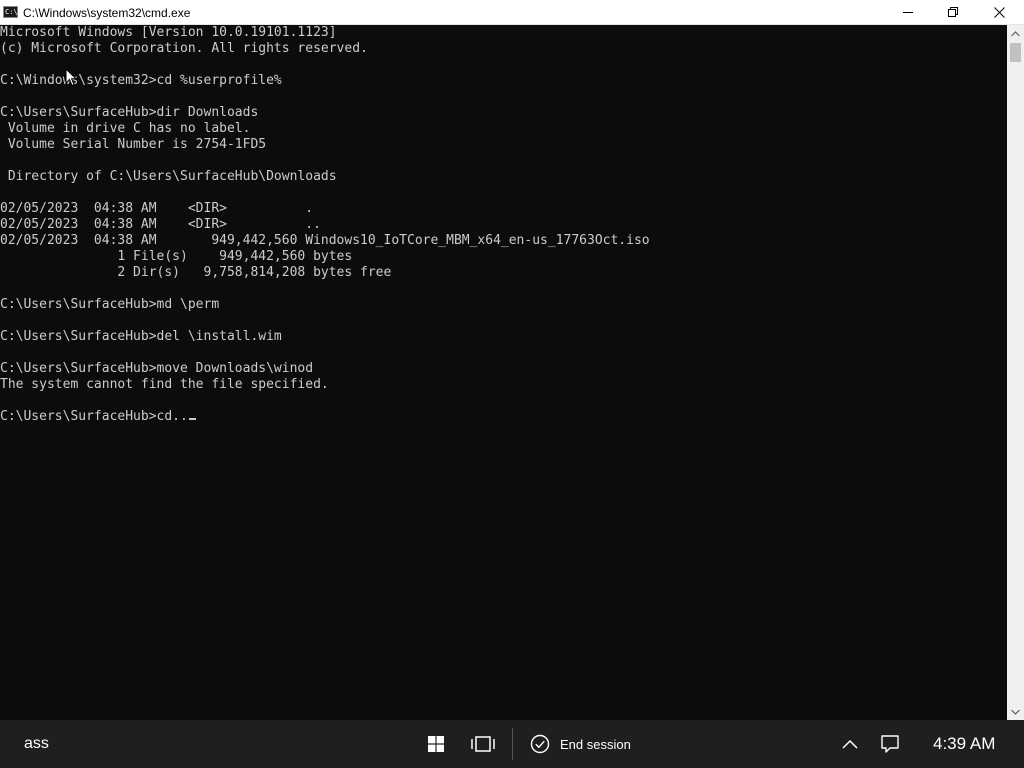  What do you see at coordinates (512, 12) in the screenshot?
I see `title-bar: C:\ C:\Windows\system32\cmd.exe` at bounding box center [512, 12].